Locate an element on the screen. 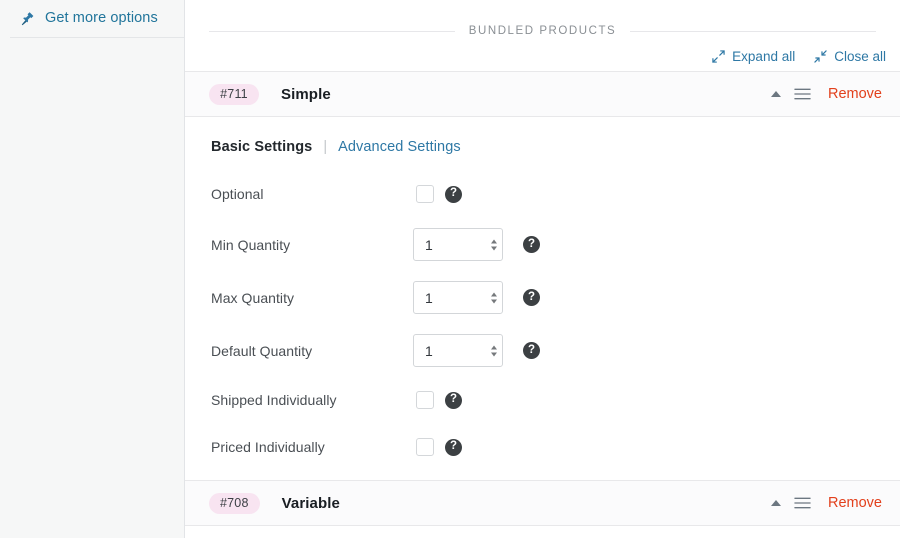 The image size is (900, 538). field-label-default-quantity: Default Quantity is located at coordinates (262, 350).